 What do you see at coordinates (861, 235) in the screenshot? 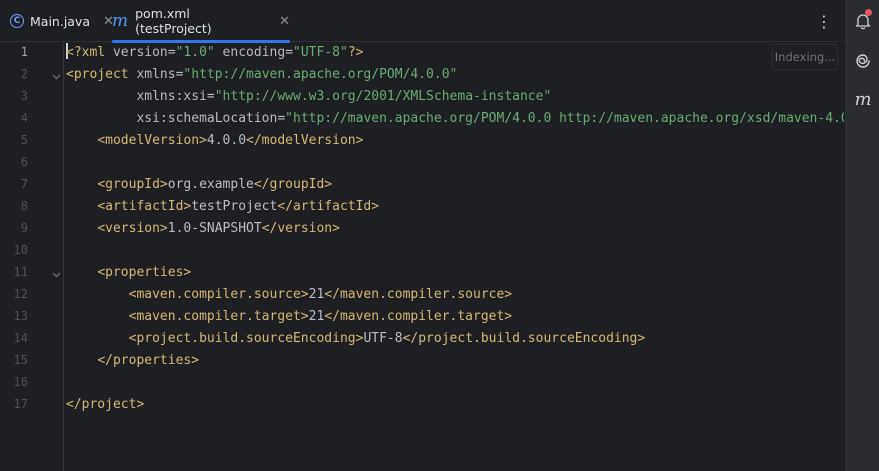
I see `right-tool-strip: m` at bounding box center [861, 235].